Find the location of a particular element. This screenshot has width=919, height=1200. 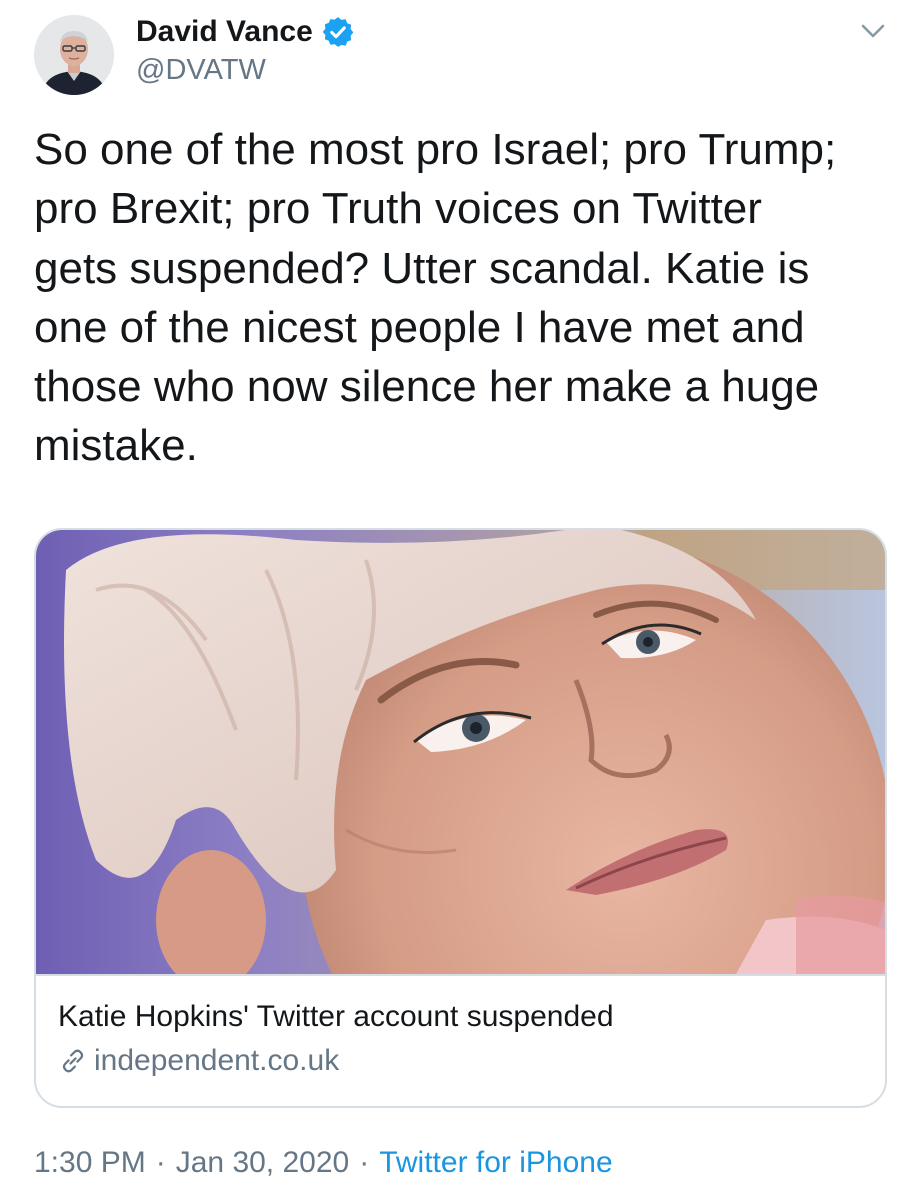

card-domain-text: independent.co.uk is located at coordinates (217, 1060).